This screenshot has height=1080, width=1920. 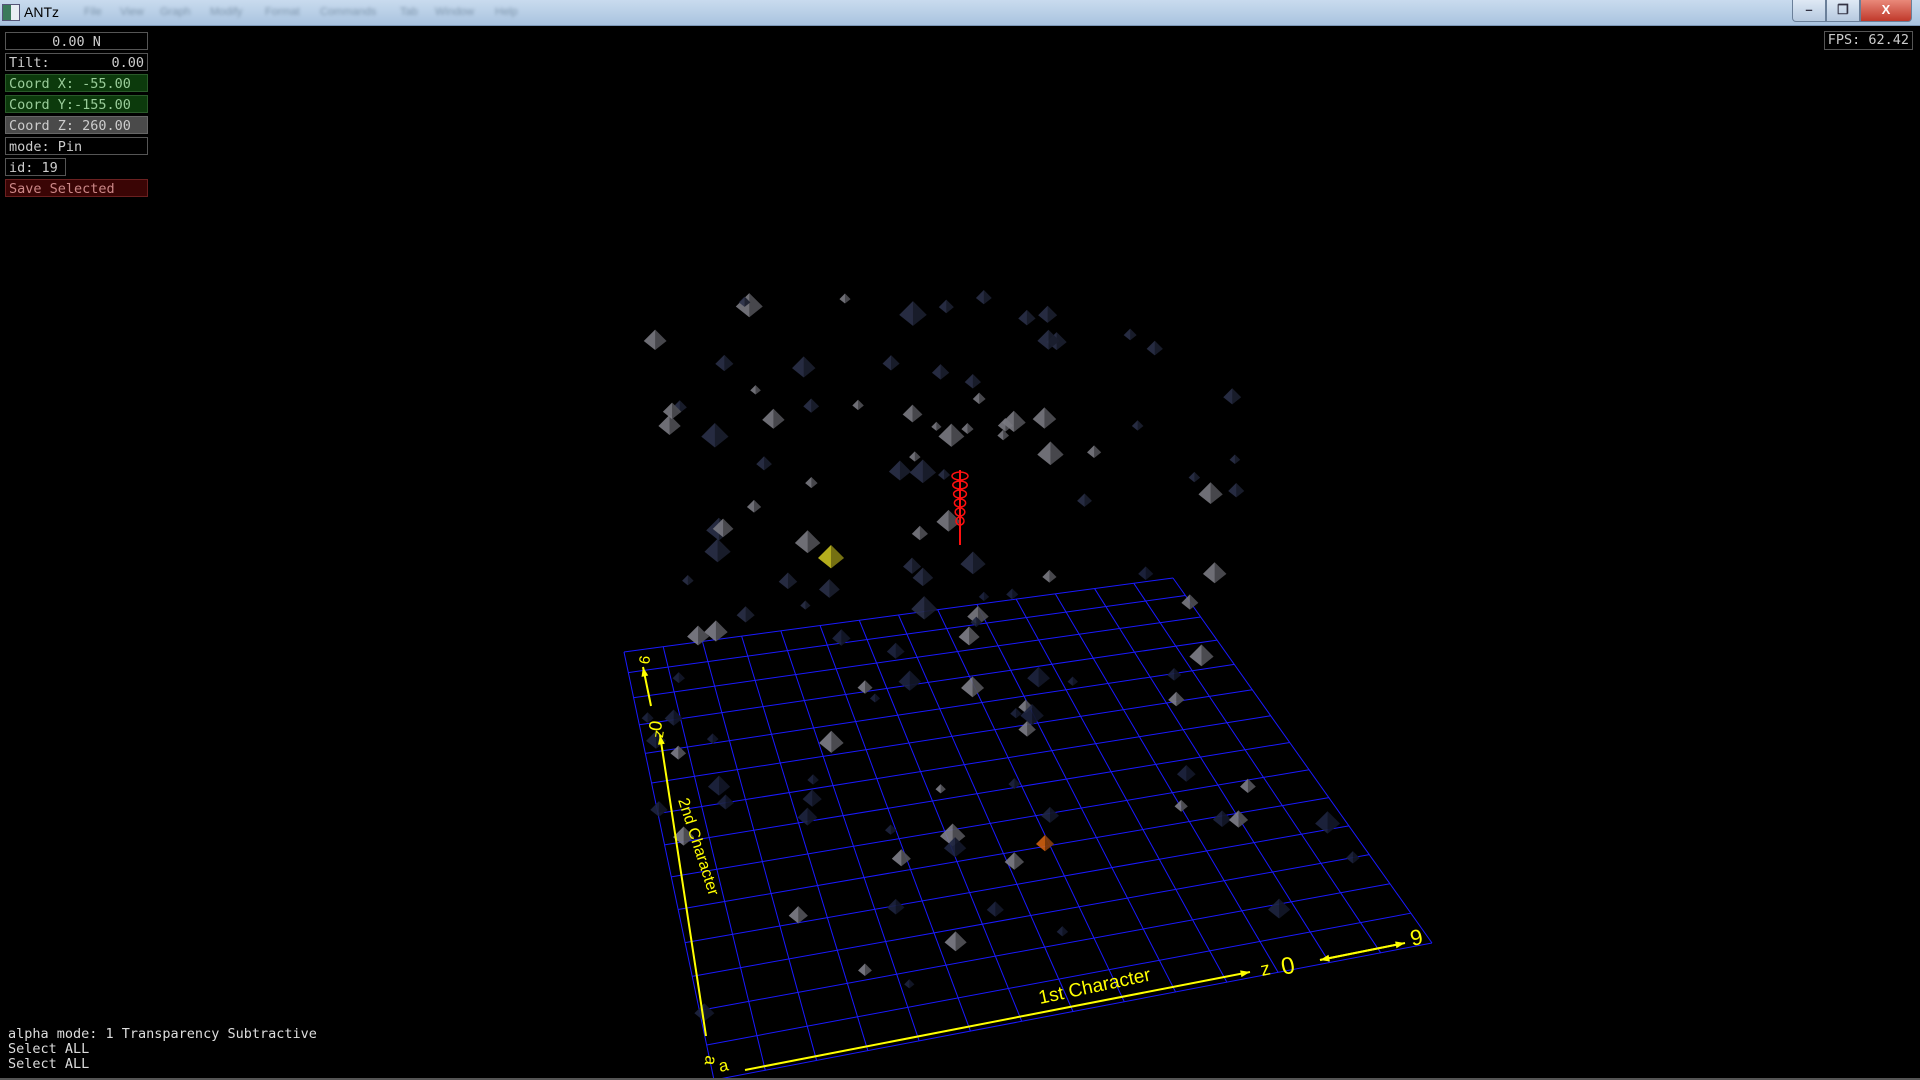 What do you see at coordinates (1049, 843) in the screenshot?
I see `highlight-pyramid-shade` at bounding box center [1049, 843].